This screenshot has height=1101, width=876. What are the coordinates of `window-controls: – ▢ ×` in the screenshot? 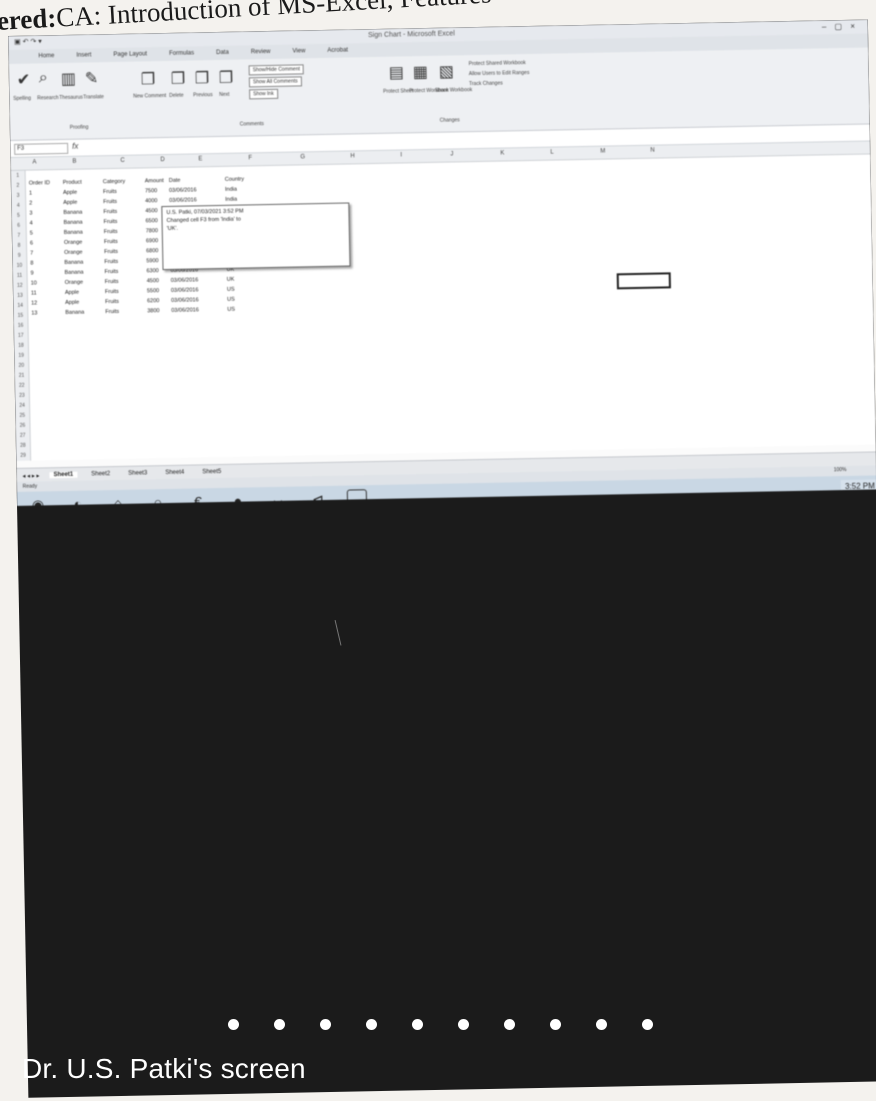 It's located at (840, 27).